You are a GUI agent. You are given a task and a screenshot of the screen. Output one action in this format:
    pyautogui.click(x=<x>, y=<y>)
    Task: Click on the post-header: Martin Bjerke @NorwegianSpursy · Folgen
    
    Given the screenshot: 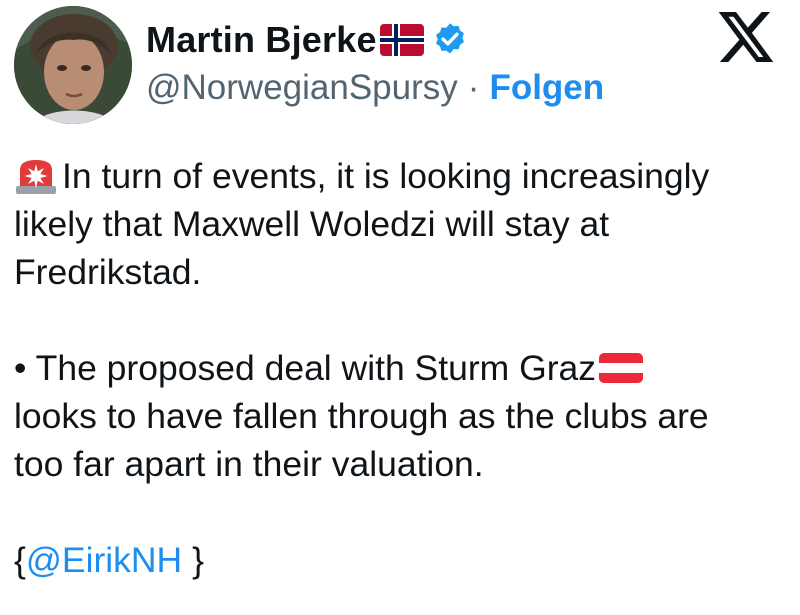 What is the action you would take?
    pyautogui.click(x=473, y=61)
    